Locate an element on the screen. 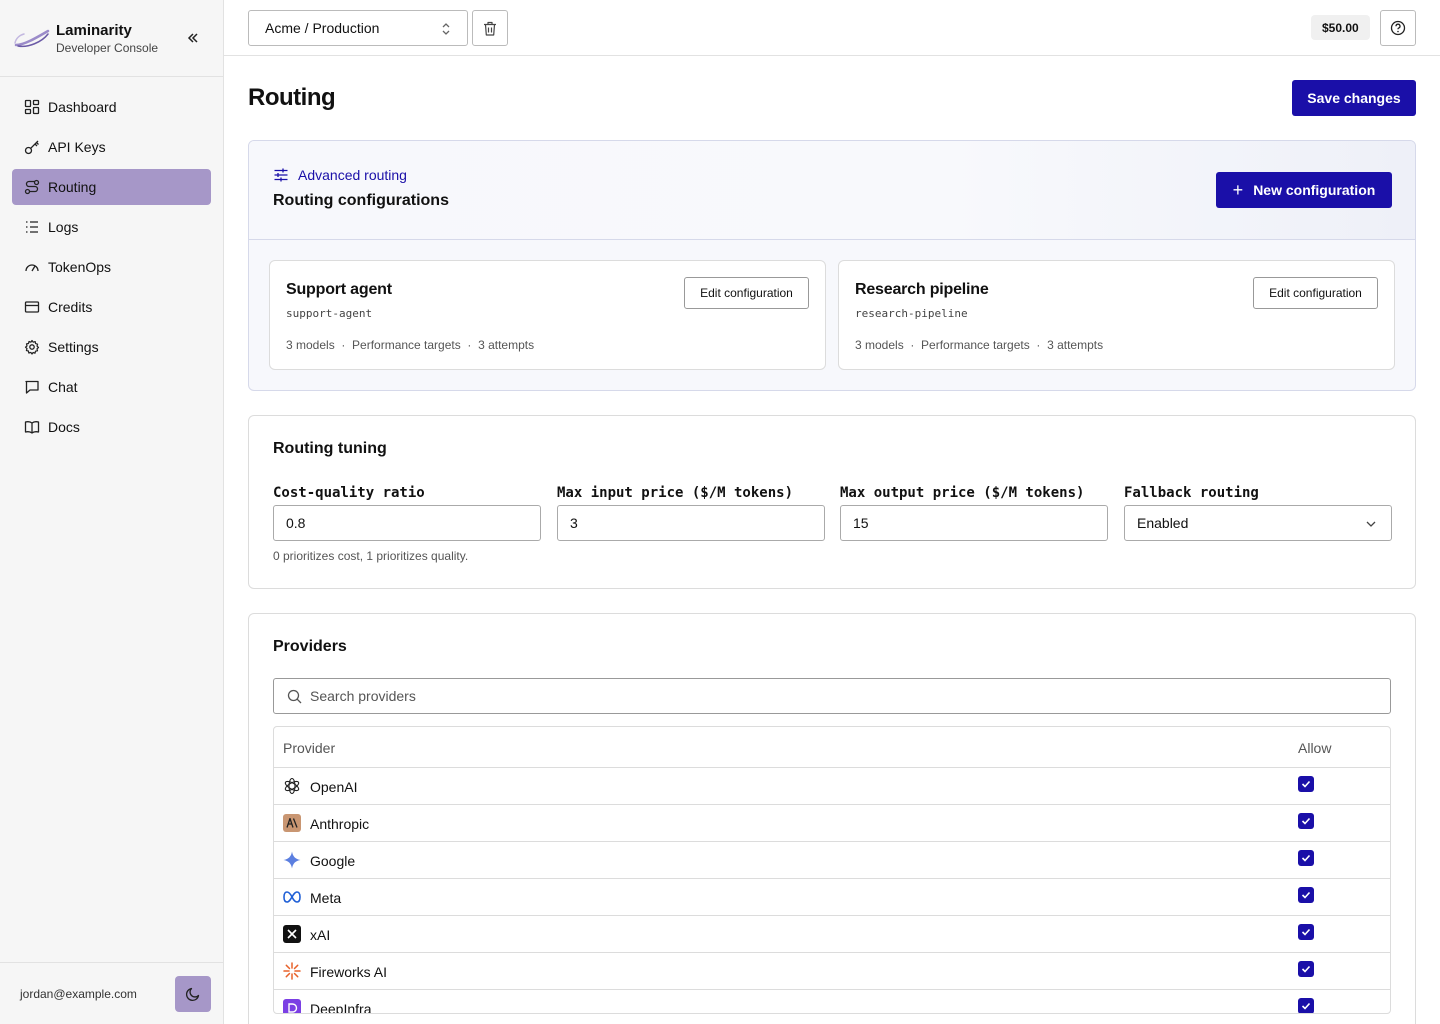 The height and width of the screenshot is (1024, 1440). fallback-routing-field: Fallback routing Enabled is located at coordinates (1258, 513).